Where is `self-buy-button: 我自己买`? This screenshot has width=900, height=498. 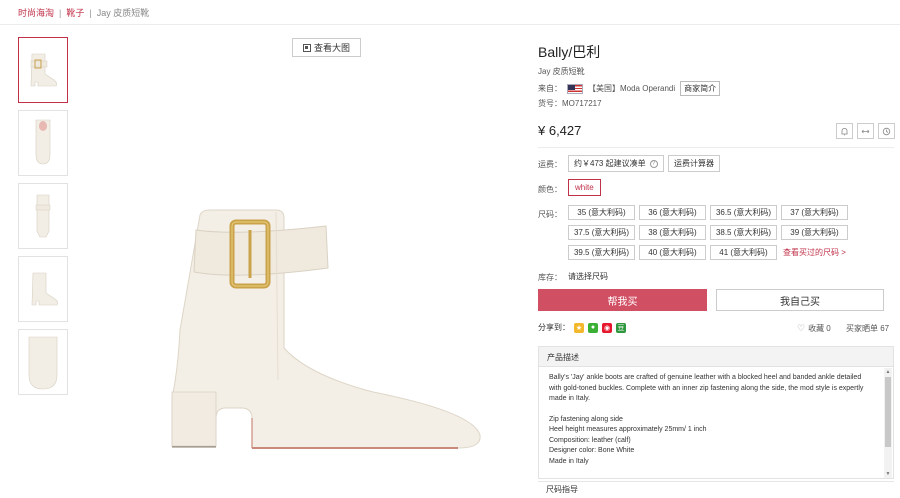 self-buy-button: 我自己买 is located at coordinates (800, 300).